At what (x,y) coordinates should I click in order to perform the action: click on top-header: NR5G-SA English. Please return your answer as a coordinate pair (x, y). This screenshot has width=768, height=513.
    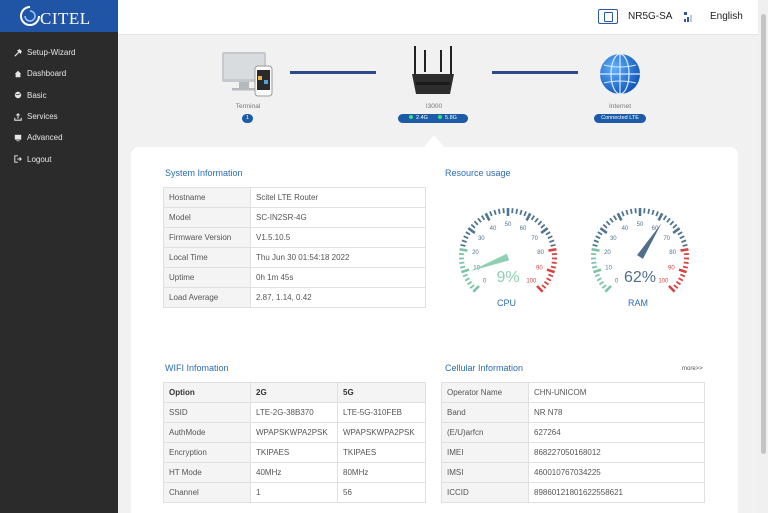
    Looking at the image, I should click on (438, 17).